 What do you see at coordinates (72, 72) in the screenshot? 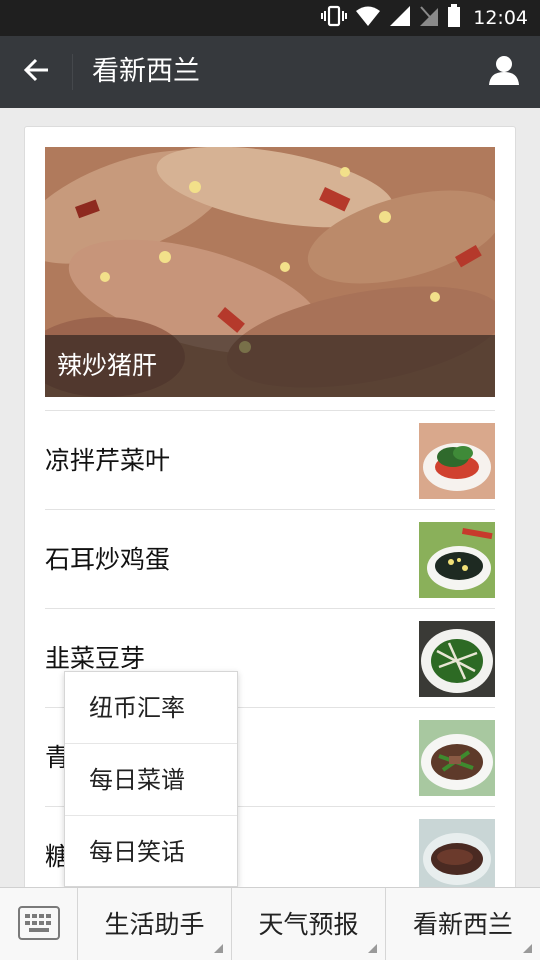
I see `title-divider` at bounding box center [72, 72].